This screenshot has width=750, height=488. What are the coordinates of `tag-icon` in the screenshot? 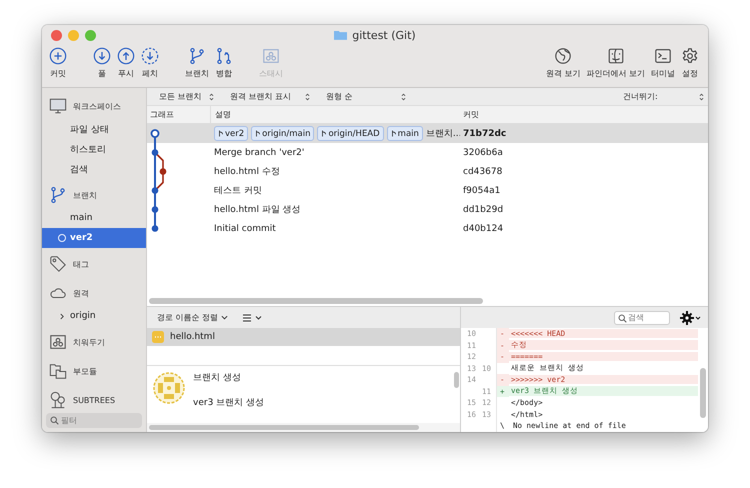 It's located at (58, 264).